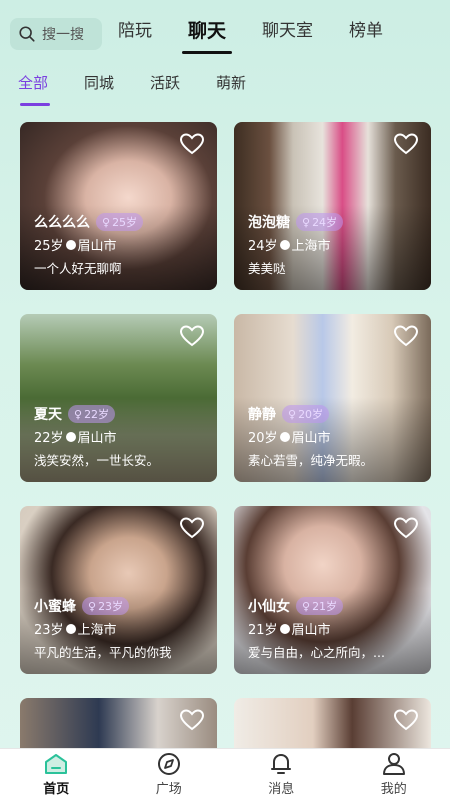 This screenshot has height=800, width=450. What do you see at coordinates (135, 31) in the screenshot?
I see `tab-peiwan: 陪玩` at bounding box center [135, 31].